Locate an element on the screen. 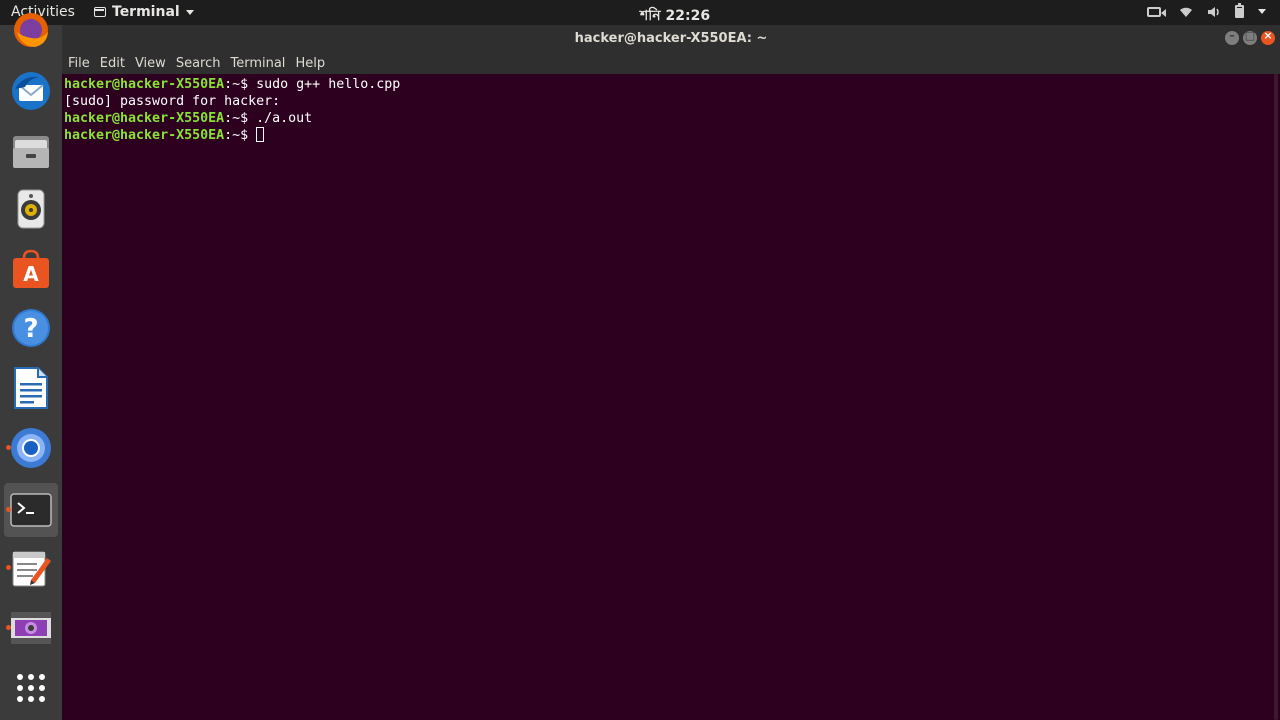 This screenshot has width=1280, height=720. close-icon: × is located at coordinates (1268, 35).